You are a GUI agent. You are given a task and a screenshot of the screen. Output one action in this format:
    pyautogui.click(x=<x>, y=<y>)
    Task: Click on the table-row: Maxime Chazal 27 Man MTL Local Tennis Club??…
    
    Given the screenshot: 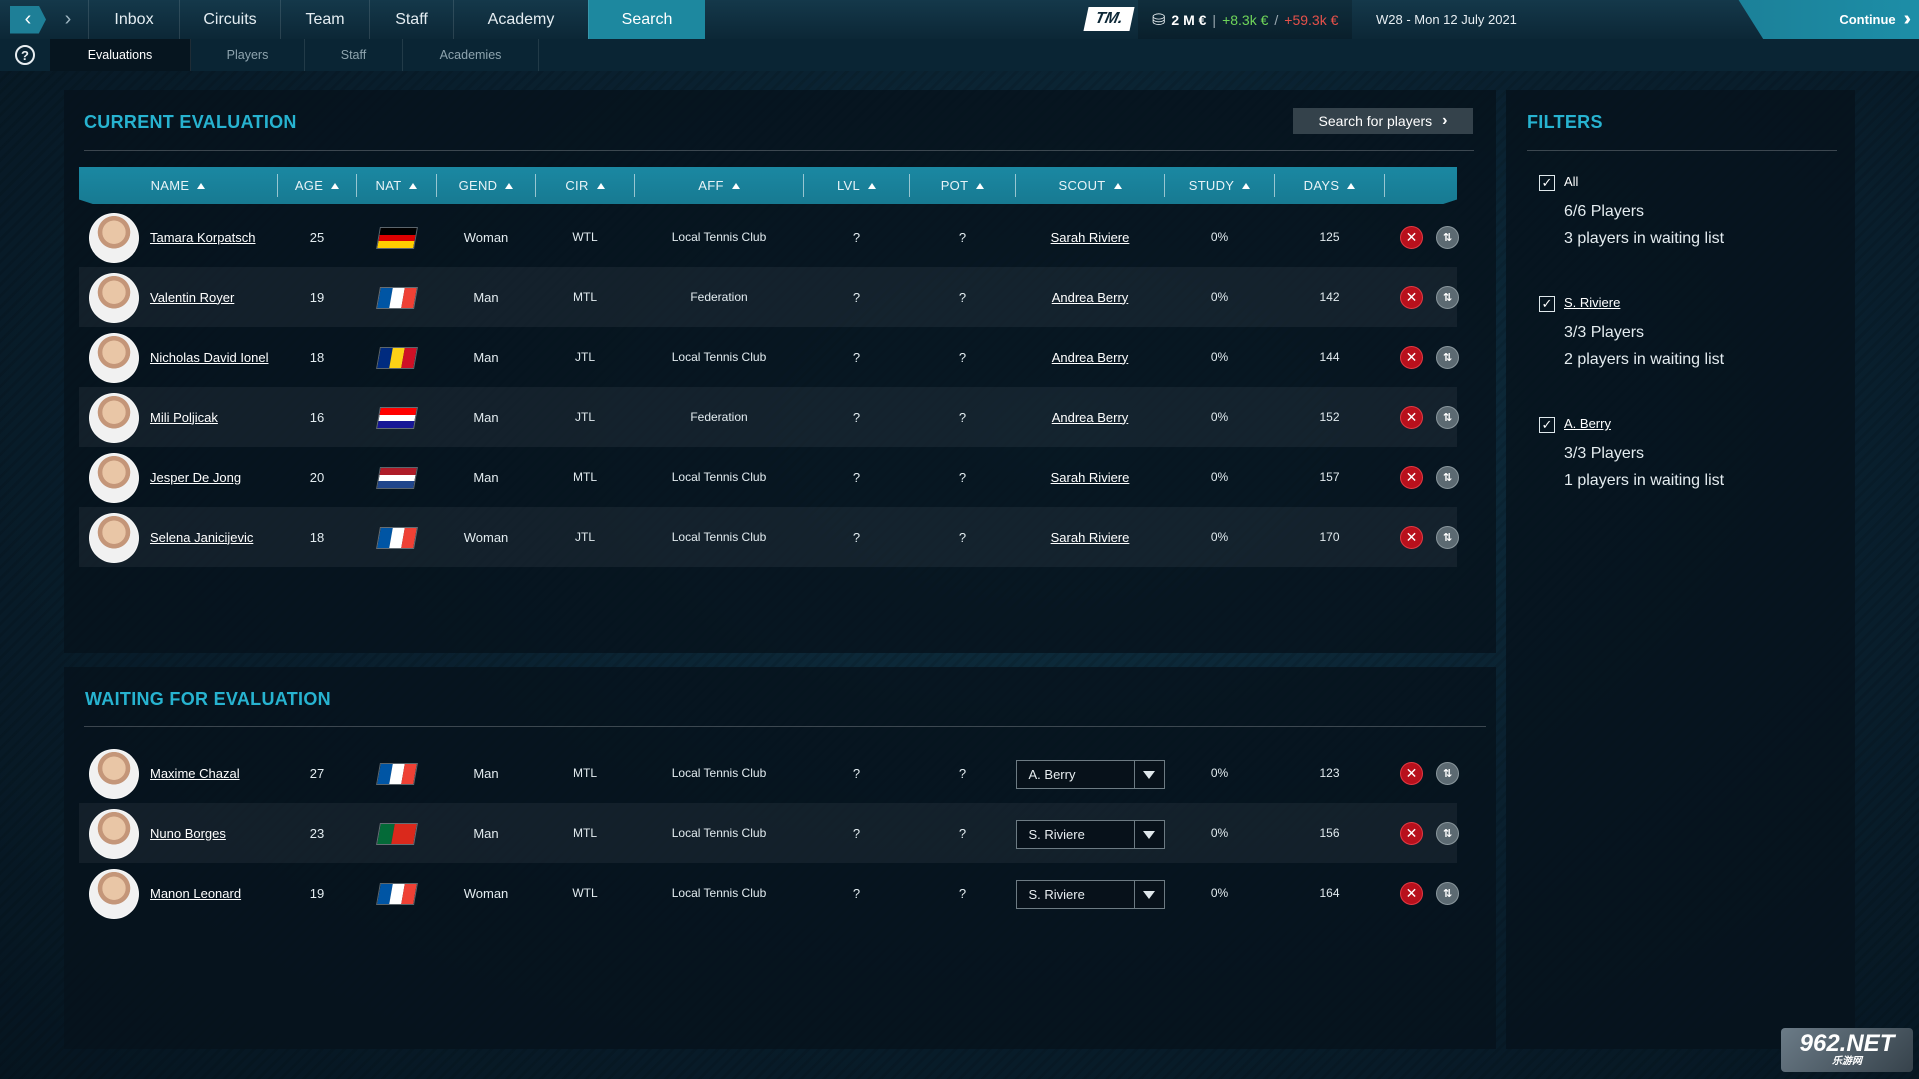 What is the action you would take?
    pyautogui.click(x=769, y=773)
    